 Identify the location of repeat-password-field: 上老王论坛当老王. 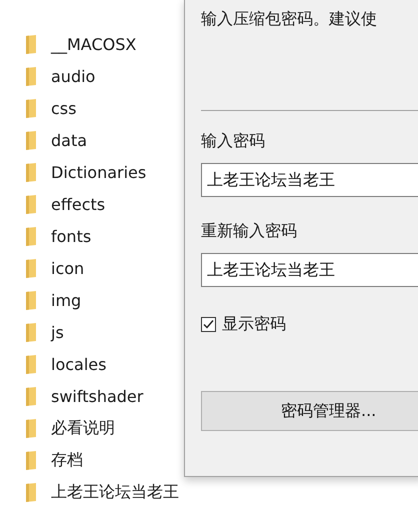
(309, 270).